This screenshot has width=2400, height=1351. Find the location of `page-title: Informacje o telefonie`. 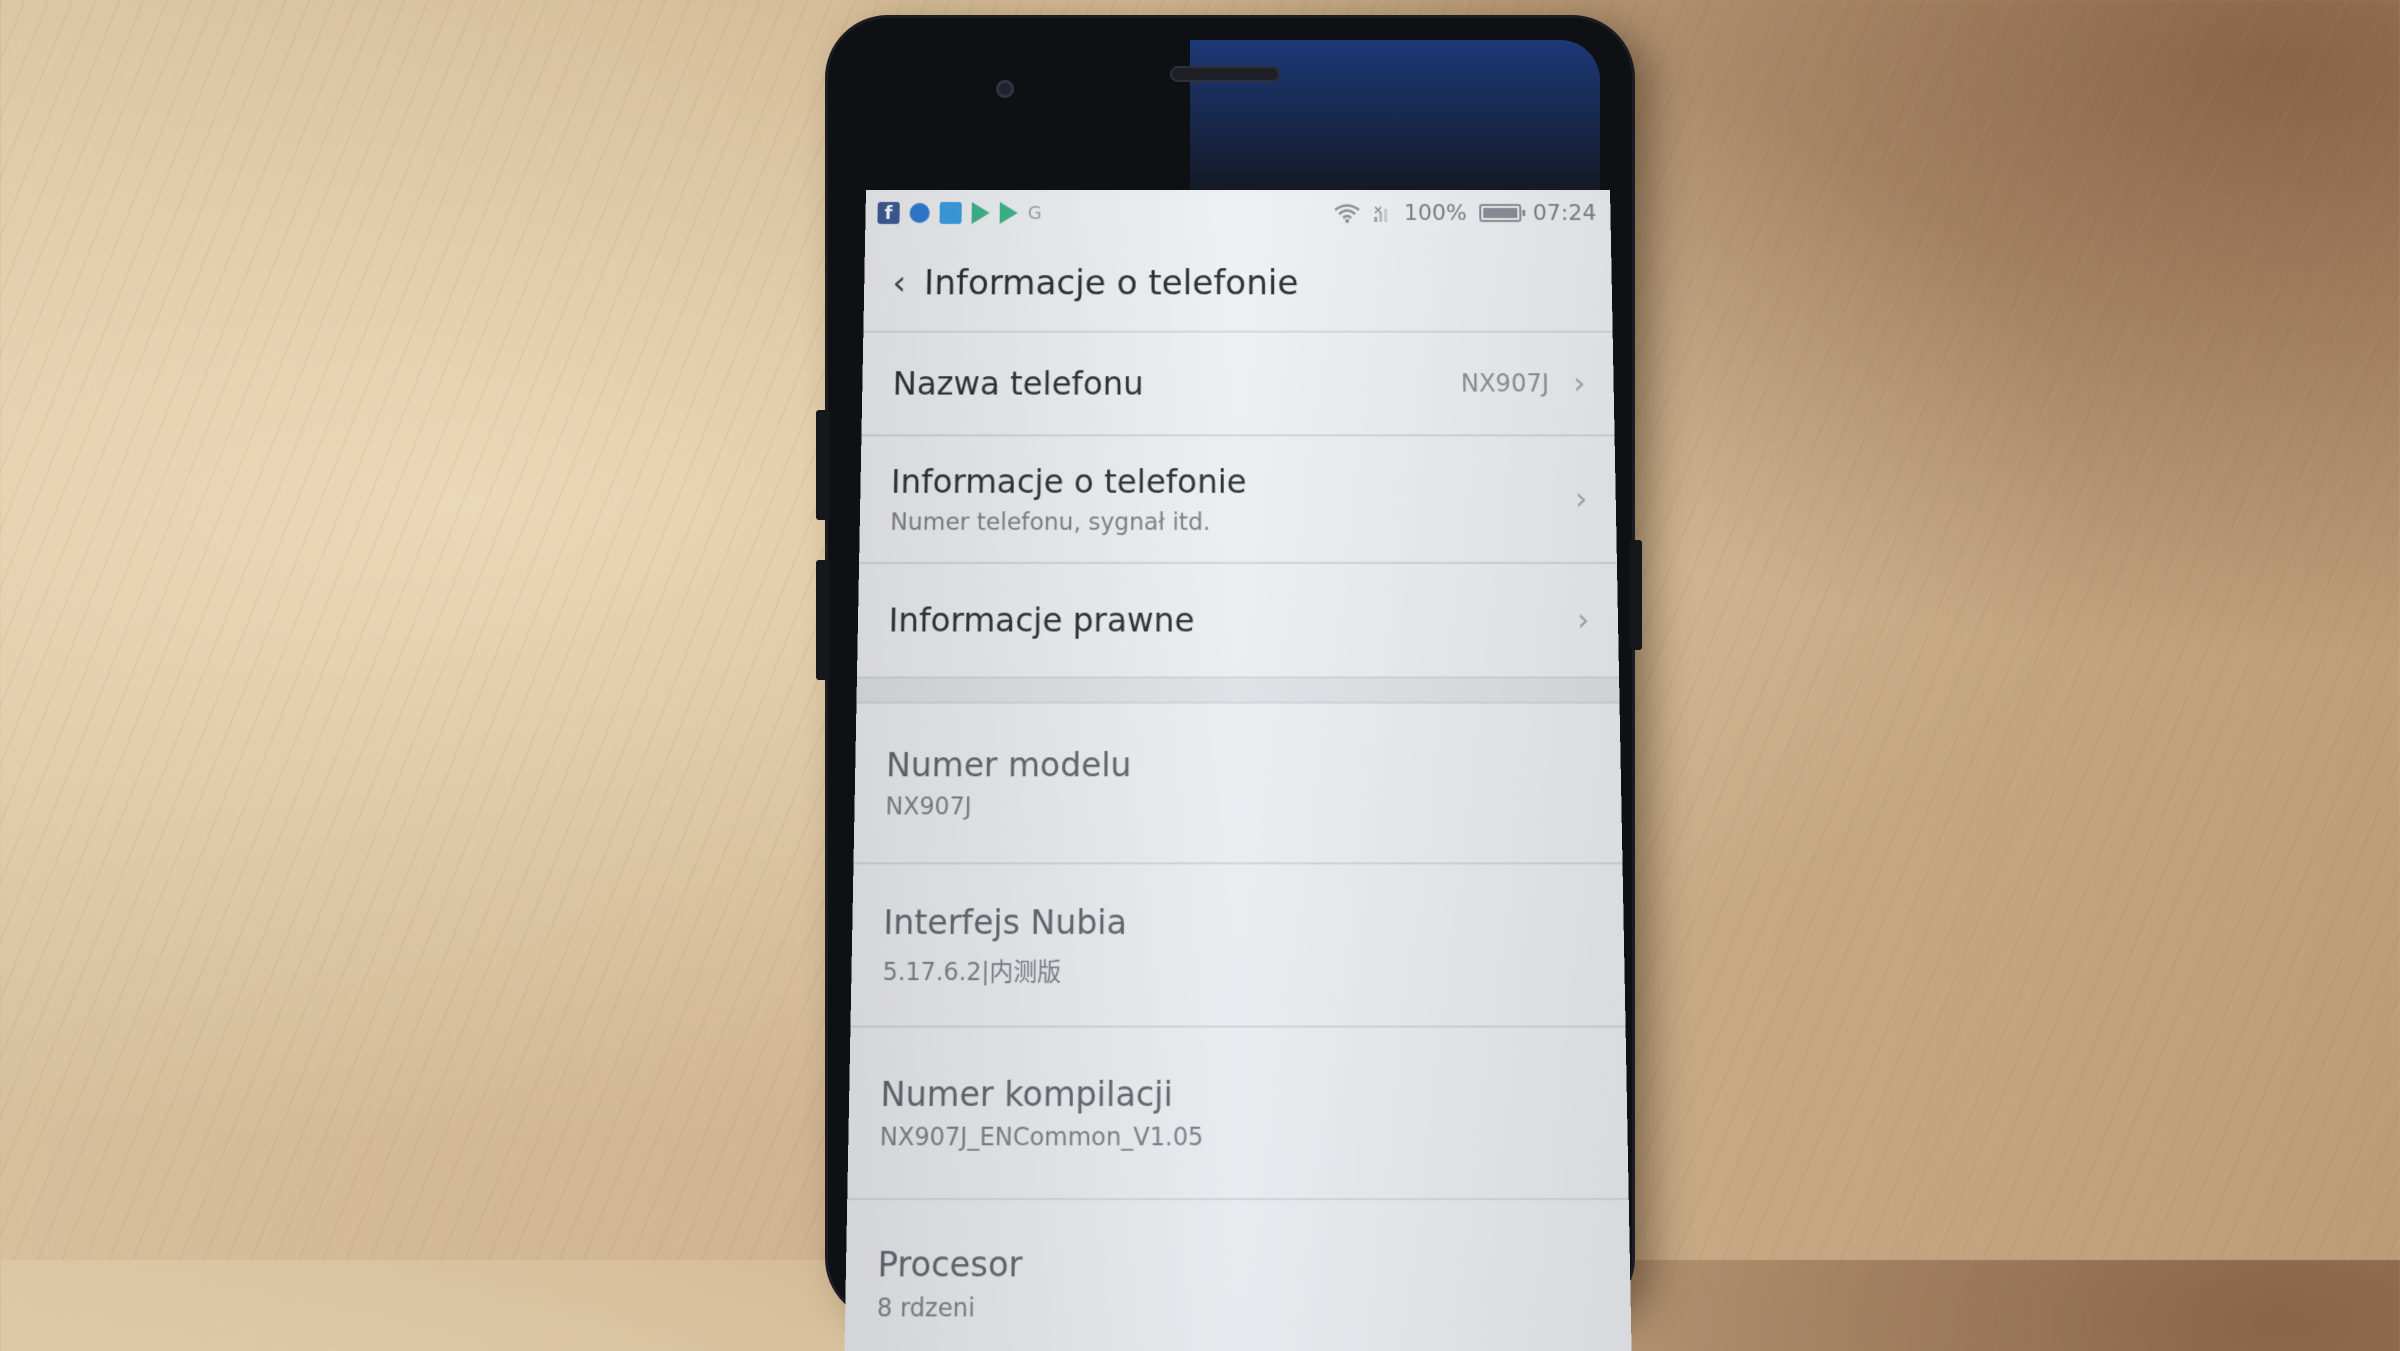

page-title: Informacje o telefonie is located at coordinates (1111, 283).